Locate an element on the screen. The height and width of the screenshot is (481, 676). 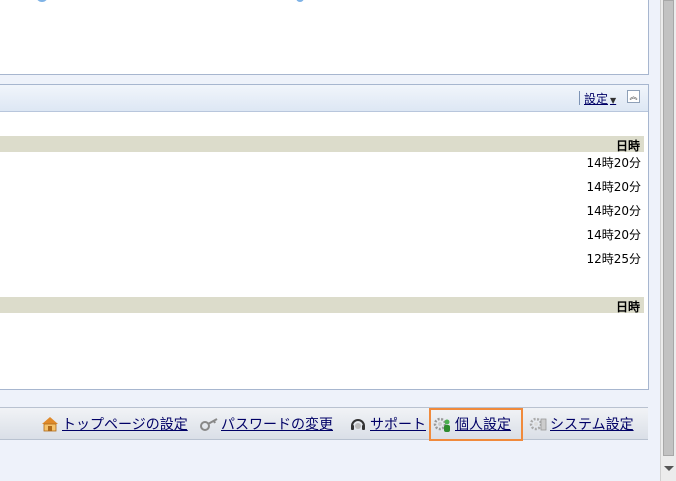
footer-link-bar: トップページの設定 パスワードの変更 サポート 個人設定 システム設定 is located at coordinates (324, 424).